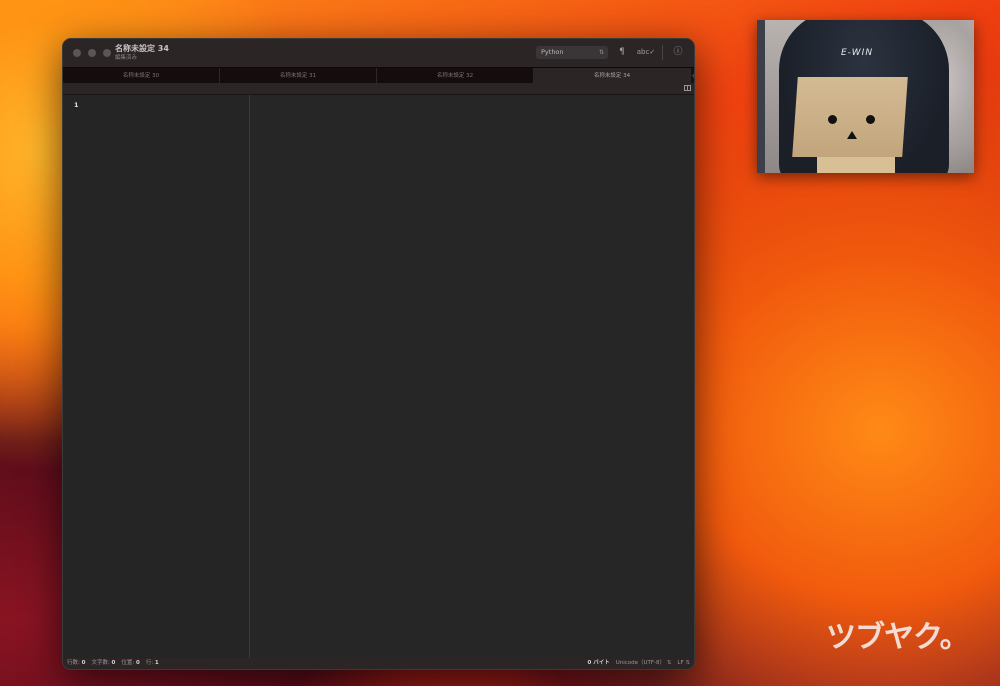 The width and height of the screenshot is (1000, 686). I want to click on close-button, so click(77, 53).